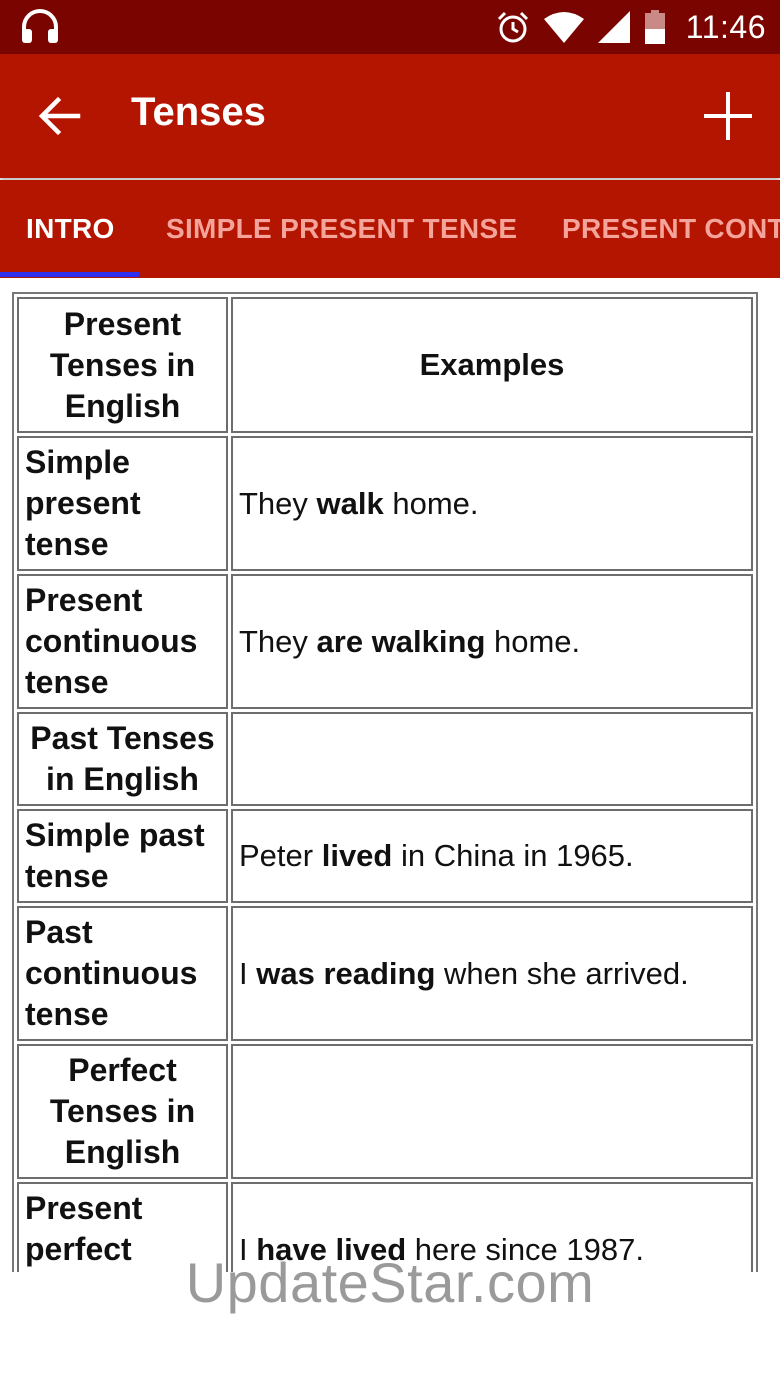 Image resolution: width=780 pixels, height=1386 pixels. Describe the element at coordinates (60, 116) in the screenshot. I see `arrow-left-icon` at that location.